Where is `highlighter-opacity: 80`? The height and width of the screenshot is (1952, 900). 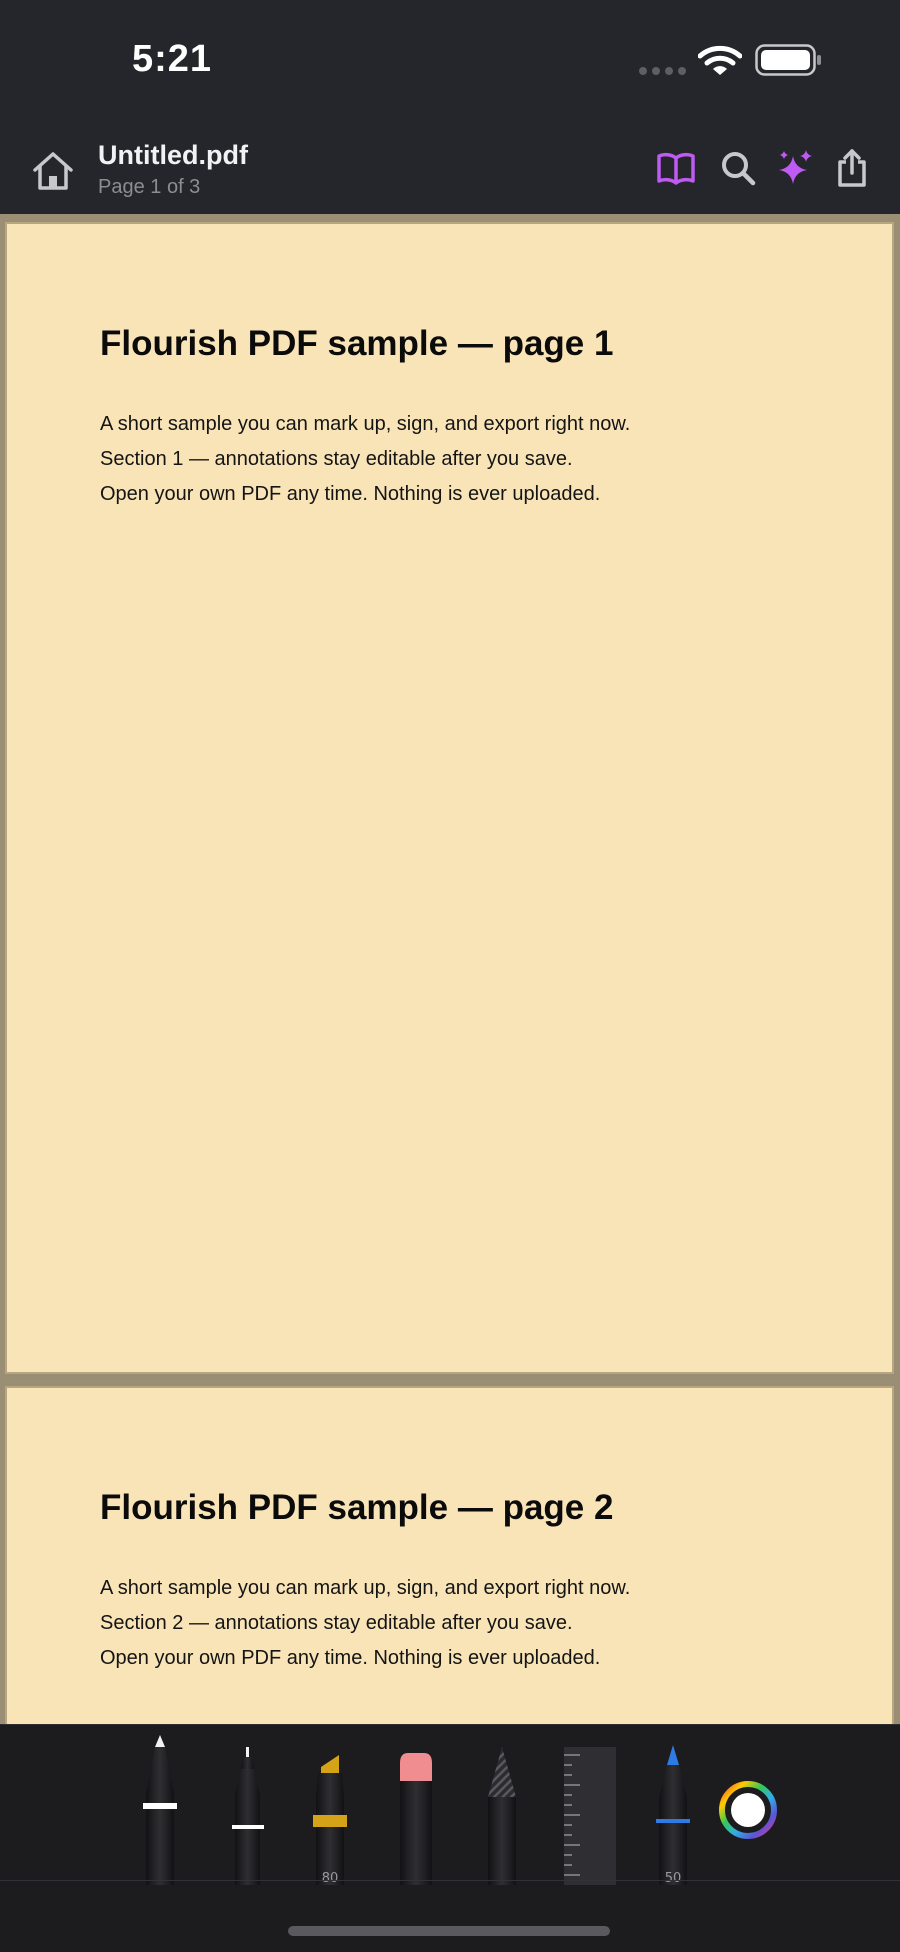 highlighter-opacity: 80 is located at coordinates (330, 1878).